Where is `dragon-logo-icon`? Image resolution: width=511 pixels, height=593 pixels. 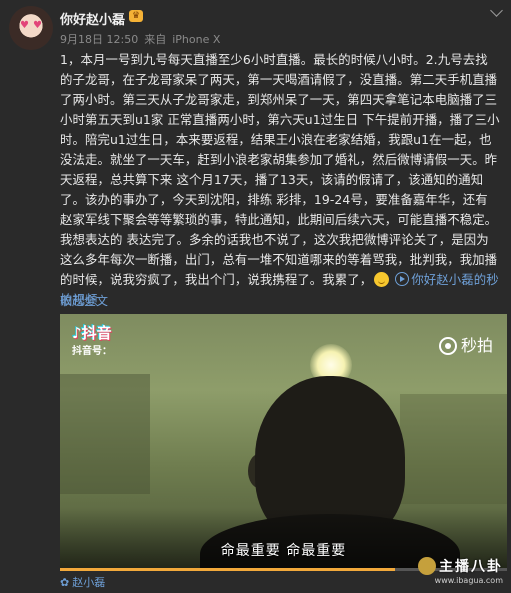 dragon-logo-icon is located at coordinates (427, 566).